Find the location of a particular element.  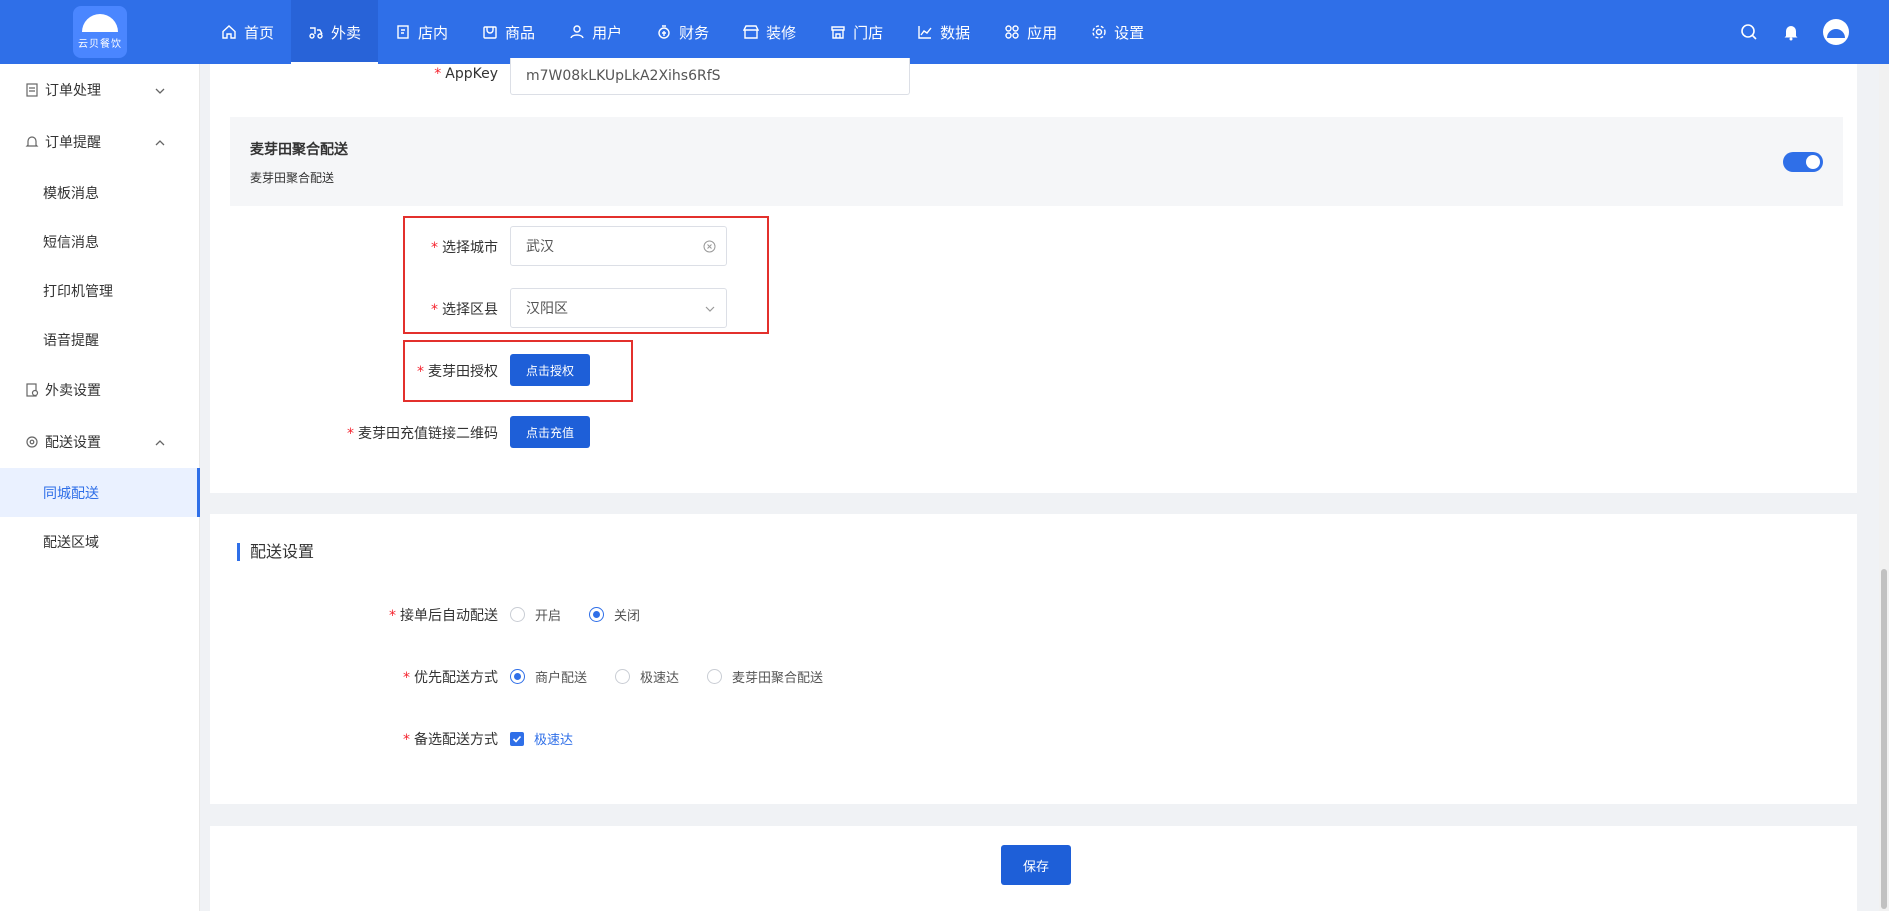

radio-express is located at coordinates (623, 676).